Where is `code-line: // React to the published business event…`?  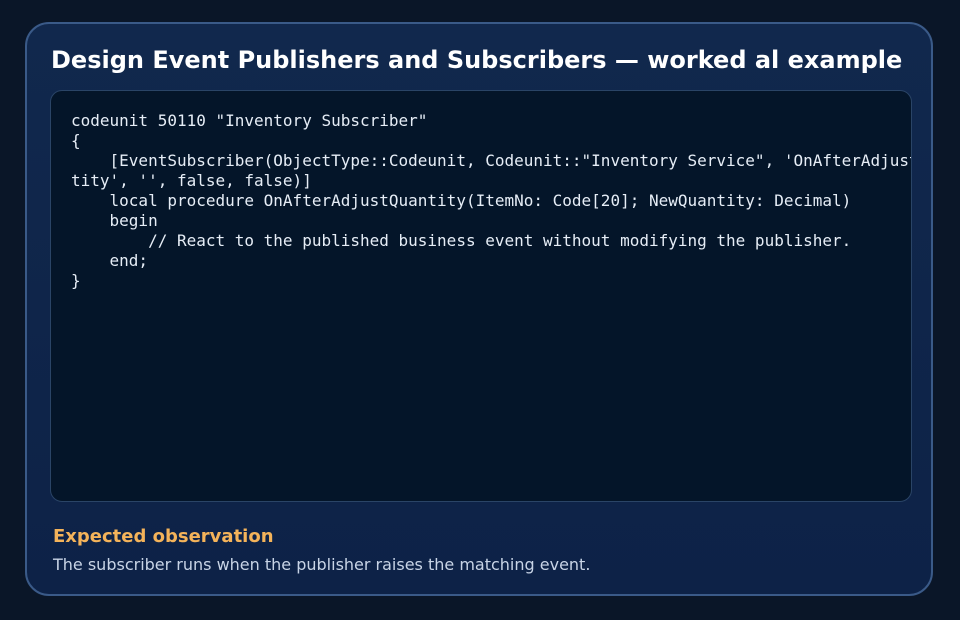 code-line: // React to the published business event… is located at coordinates (461, 240).